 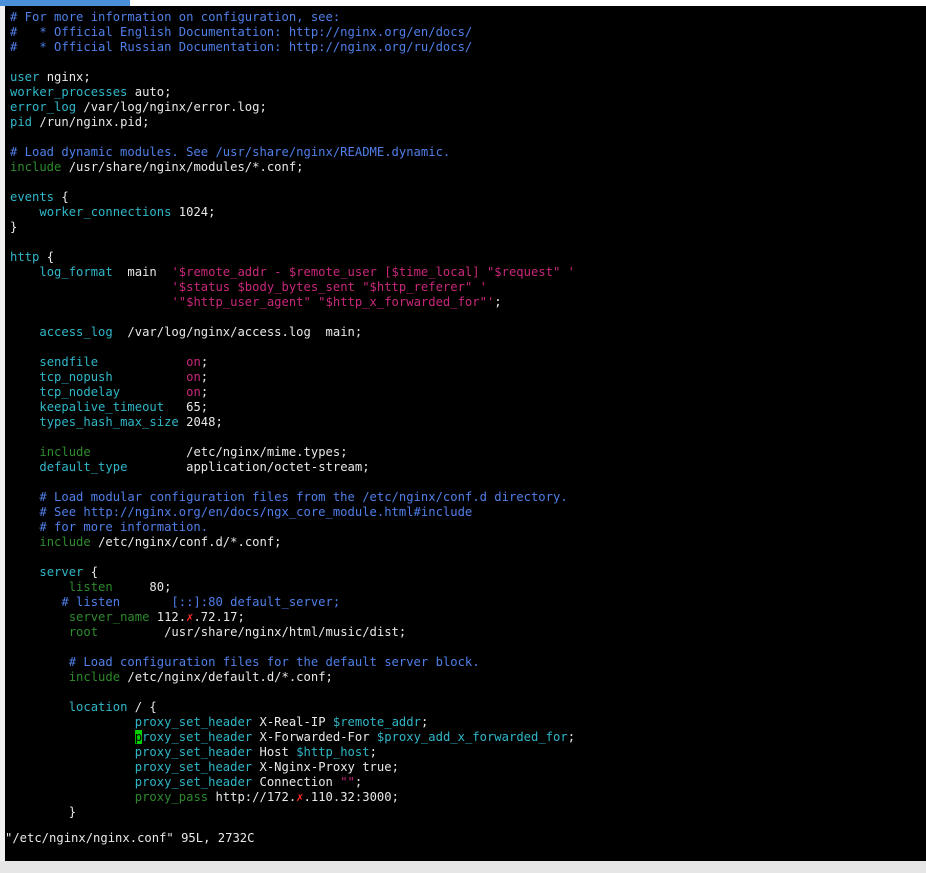 What do you see at coordinates (109, 617) in the screenshot?
I see `code-token: server_name` at bounding box center [109, 617].